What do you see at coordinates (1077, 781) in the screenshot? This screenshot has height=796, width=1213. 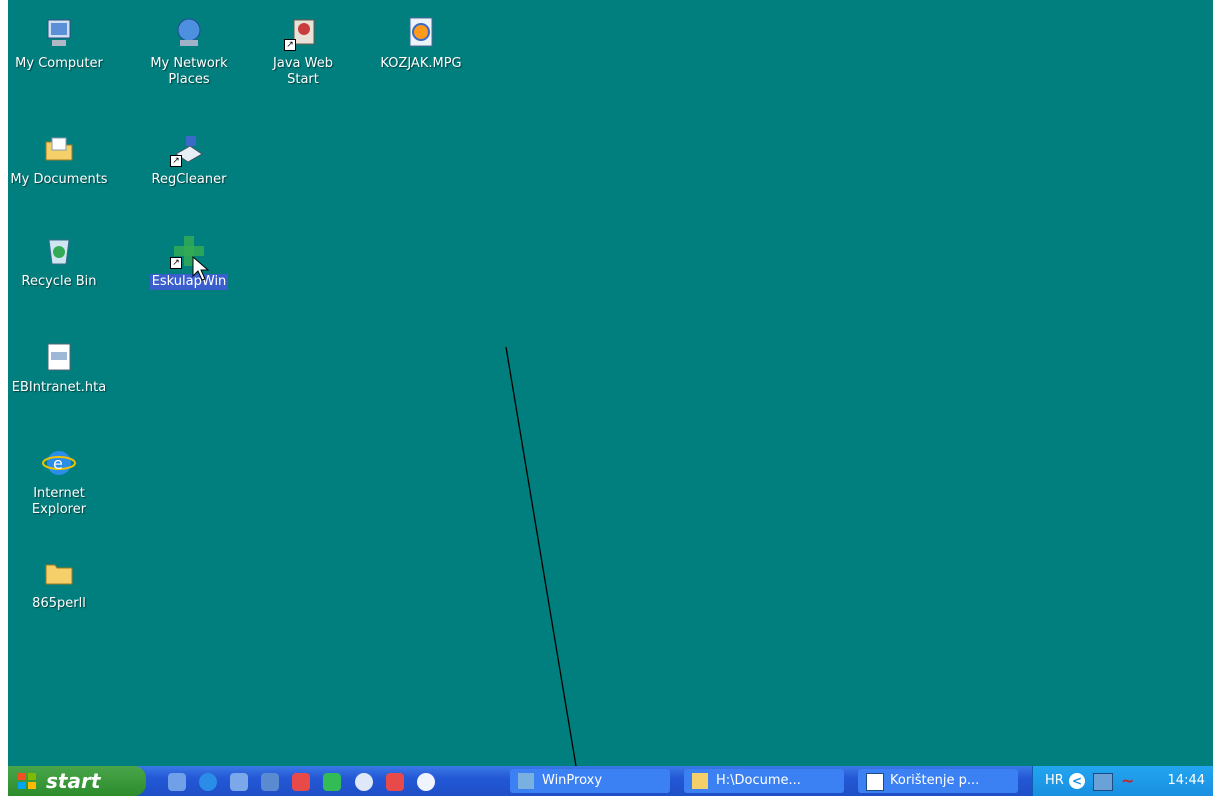 I see `chevron-left-icon: <` at bounding box center [1077, 781].